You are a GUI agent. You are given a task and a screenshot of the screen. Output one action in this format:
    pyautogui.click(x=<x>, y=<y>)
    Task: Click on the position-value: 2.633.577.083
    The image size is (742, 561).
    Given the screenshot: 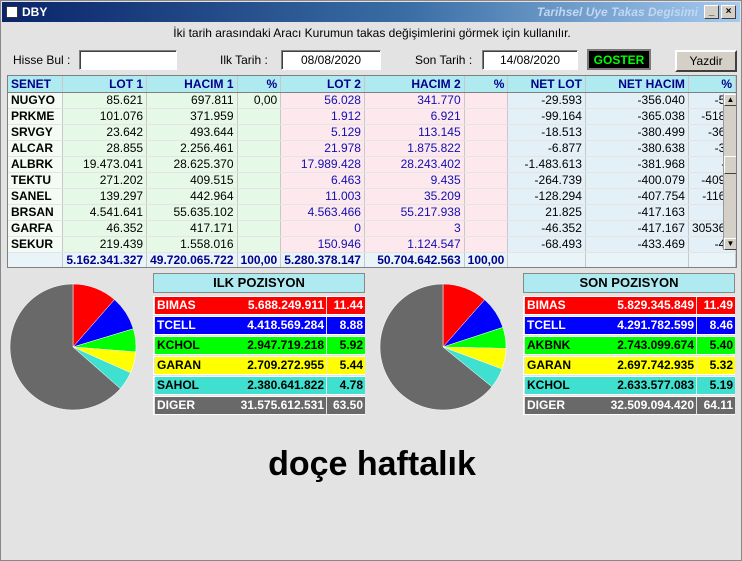 What is the action you would take?
    pyautogui.click(x=639, y=385)
    